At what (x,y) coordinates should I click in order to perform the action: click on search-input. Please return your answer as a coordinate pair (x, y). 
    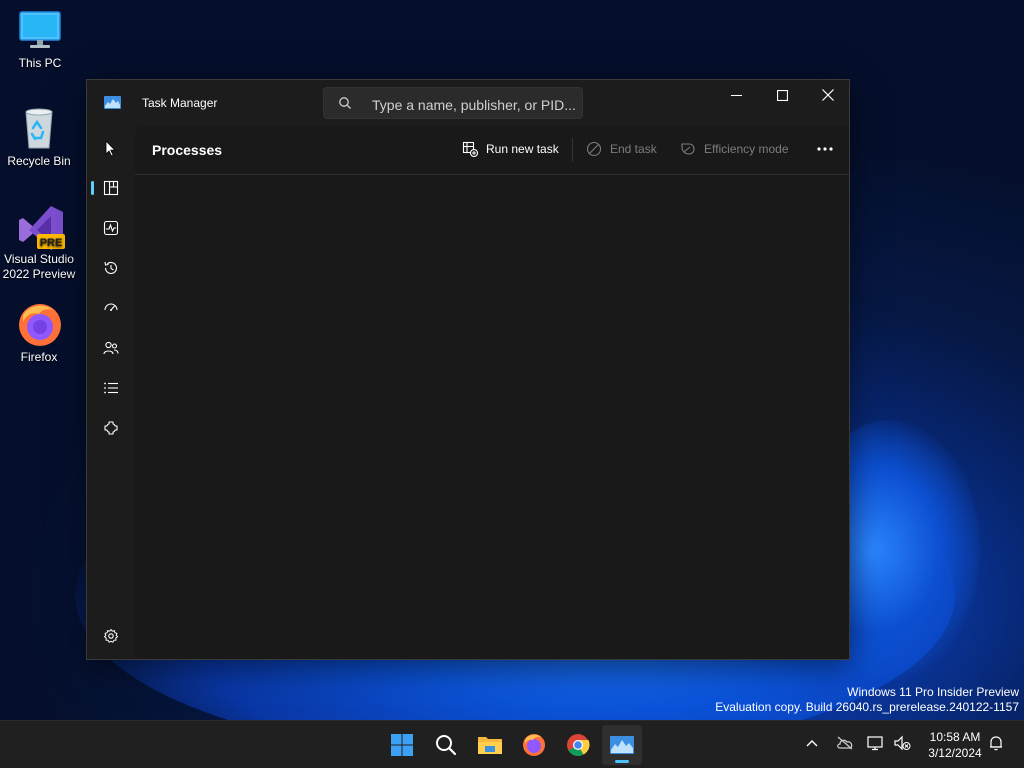
    Looking at the image, I should click on (474, 105).